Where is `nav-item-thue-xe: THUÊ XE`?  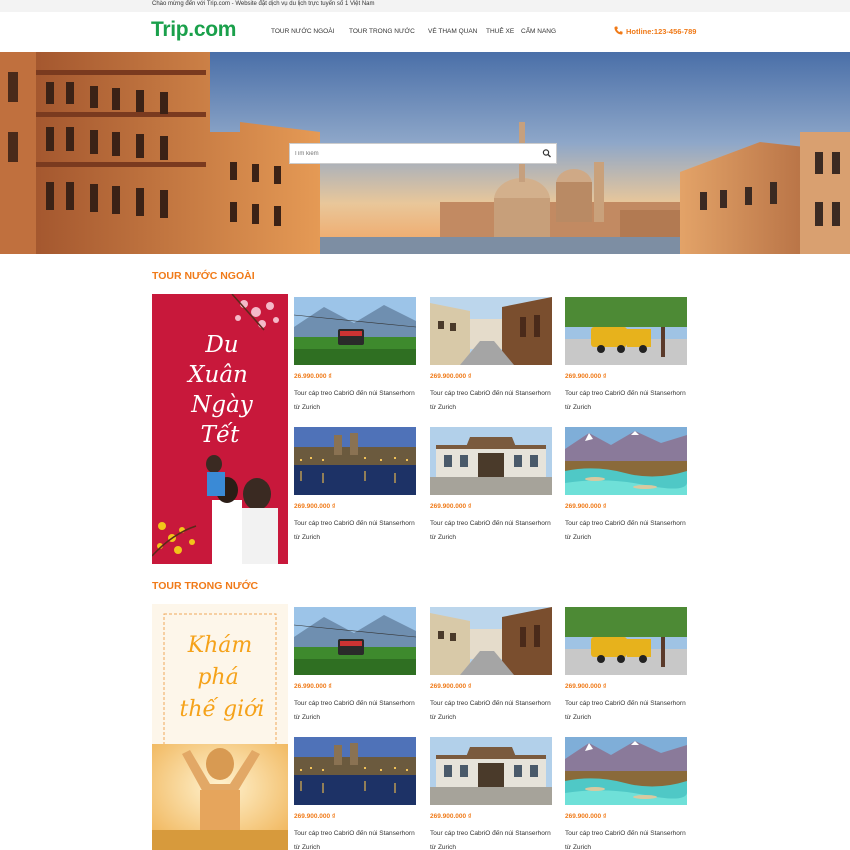 nav-item-thue-xe: THUÊ XE is located at coordinates (500, 31).